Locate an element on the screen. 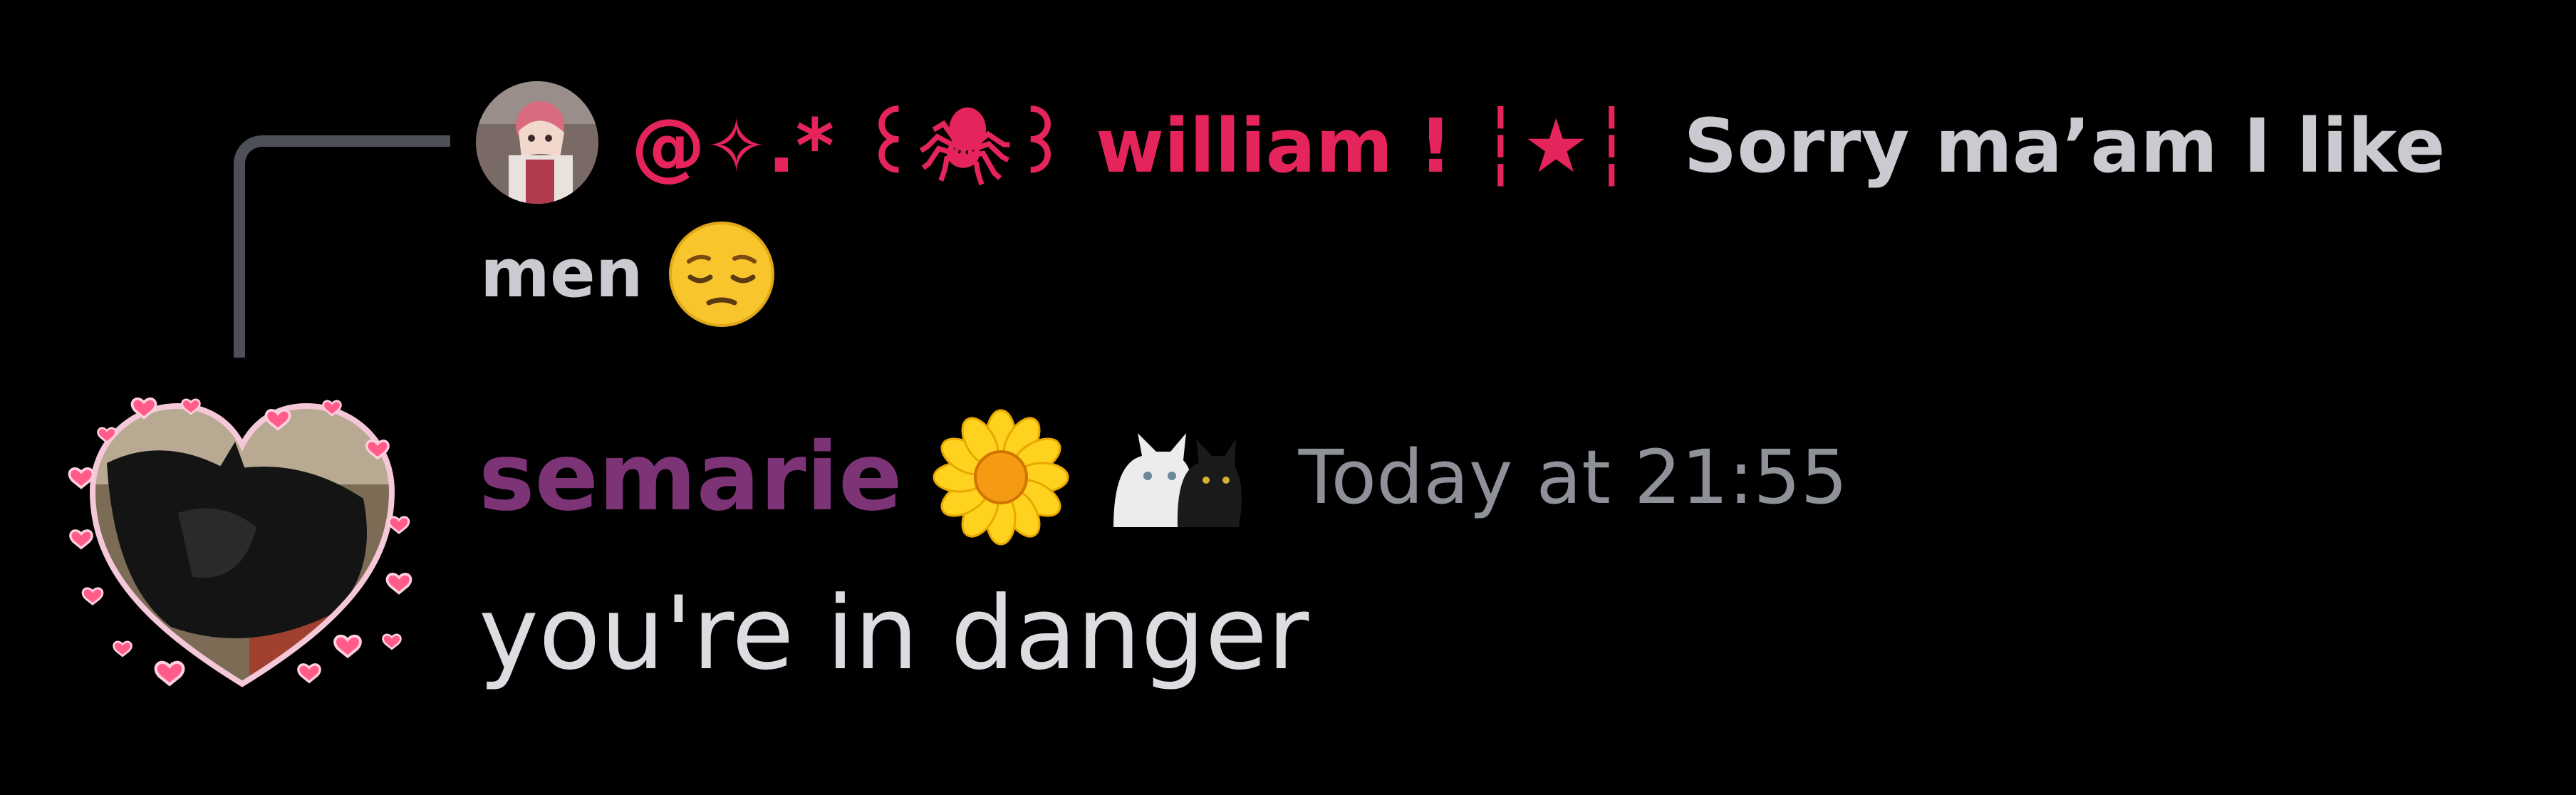  pensive-face-icon is located at coordinates (722, 274).